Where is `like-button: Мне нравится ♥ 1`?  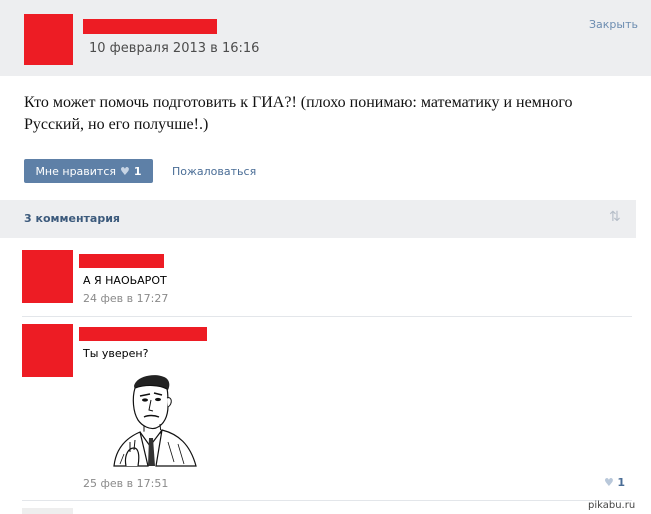
like-button: Мне нравится ♥ 1 is located at coordinates (88, 171).